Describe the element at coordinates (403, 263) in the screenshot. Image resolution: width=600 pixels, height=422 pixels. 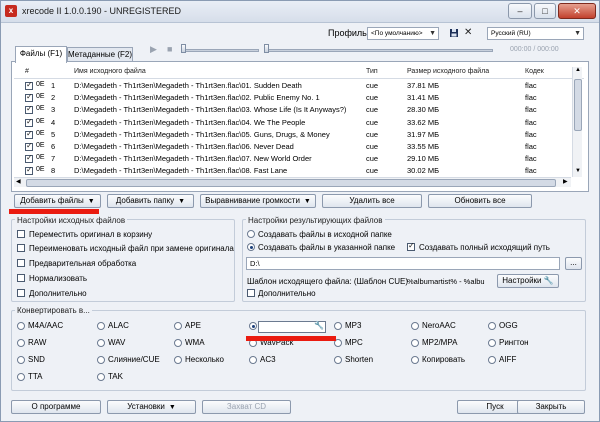
I see `output-folder-field: D:\` at that location.